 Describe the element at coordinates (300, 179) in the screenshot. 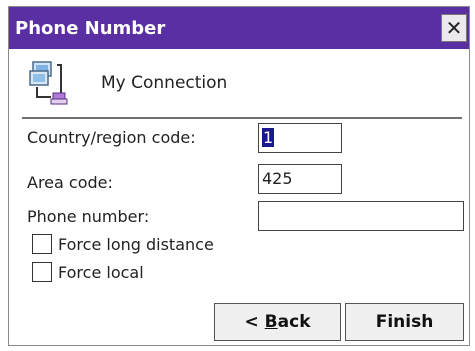

I see `area-code-field: 425` at that location.